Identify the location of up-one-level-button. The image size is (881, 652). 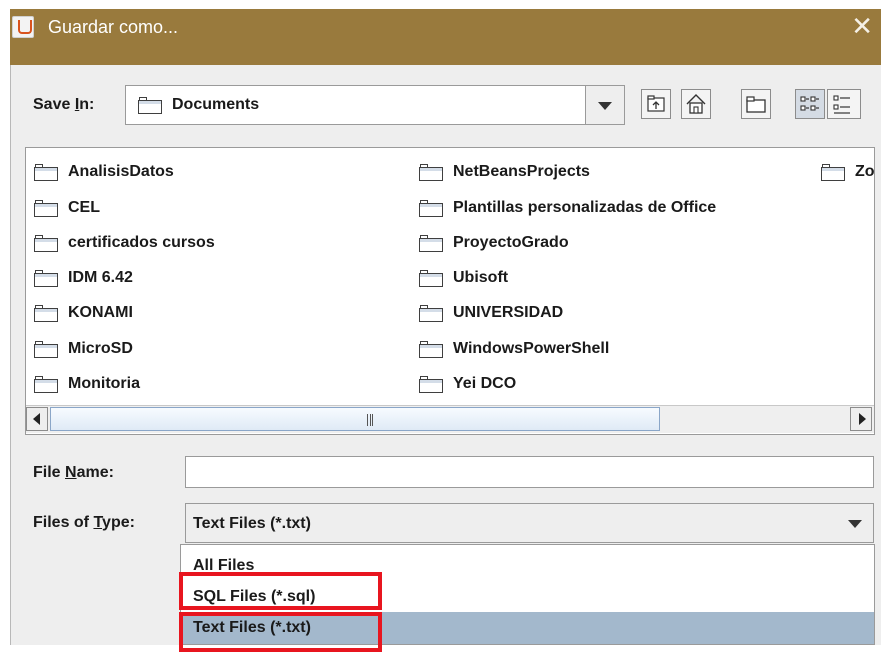
(656, 104).